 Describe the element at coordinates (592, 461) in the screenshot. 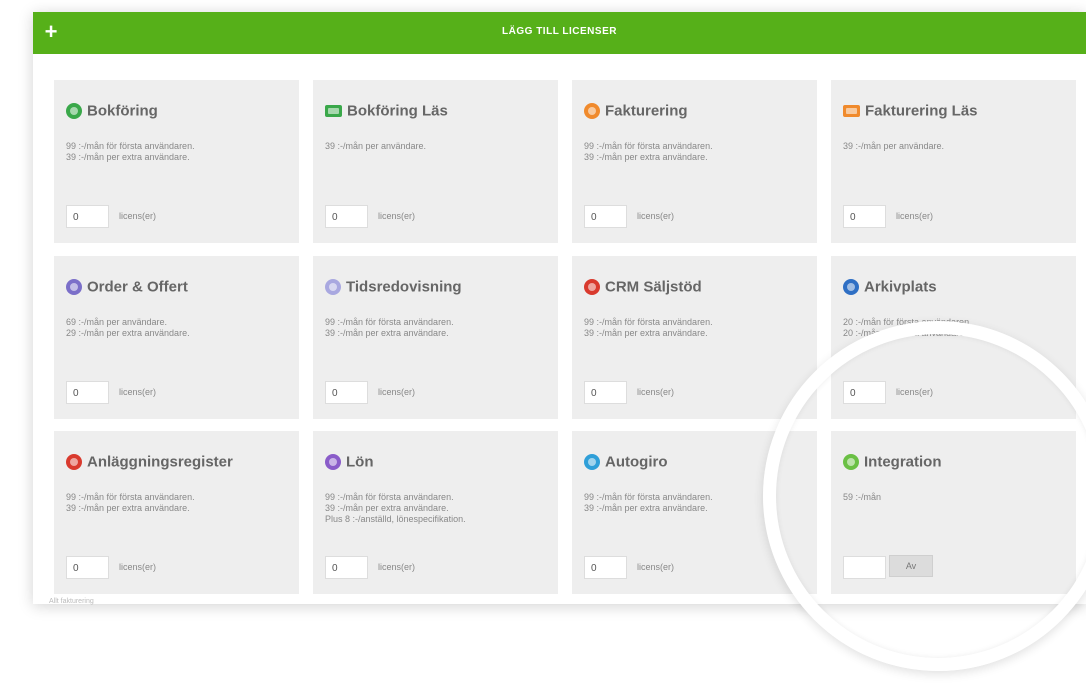

I see `autogiro-icon` at that location.